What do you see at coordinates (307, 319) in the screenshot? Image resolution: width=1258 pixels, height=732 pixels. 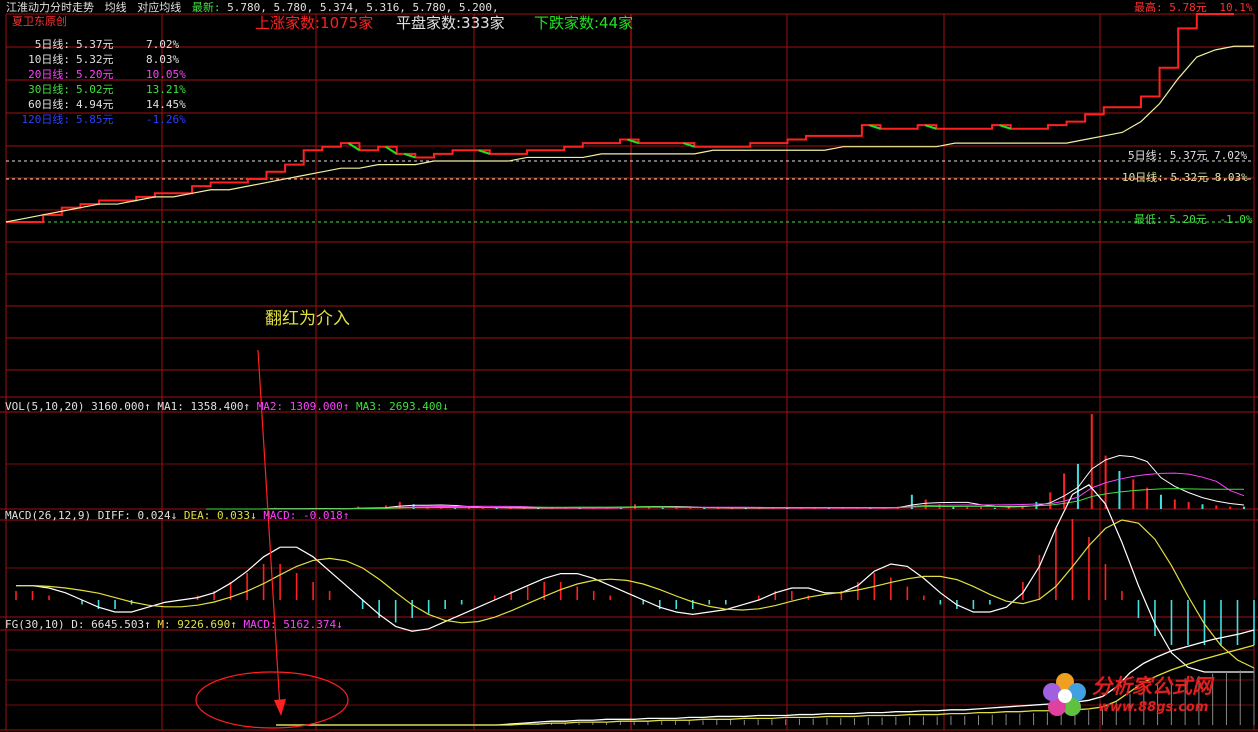 I see `annotation-text: 翻红为介入` at bounding box center [307, 319].